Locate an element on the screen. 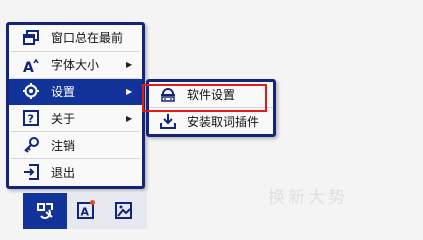 The image size is (423, 240). menu-item-label: 字体大小 is located at coordinates (75, 65).